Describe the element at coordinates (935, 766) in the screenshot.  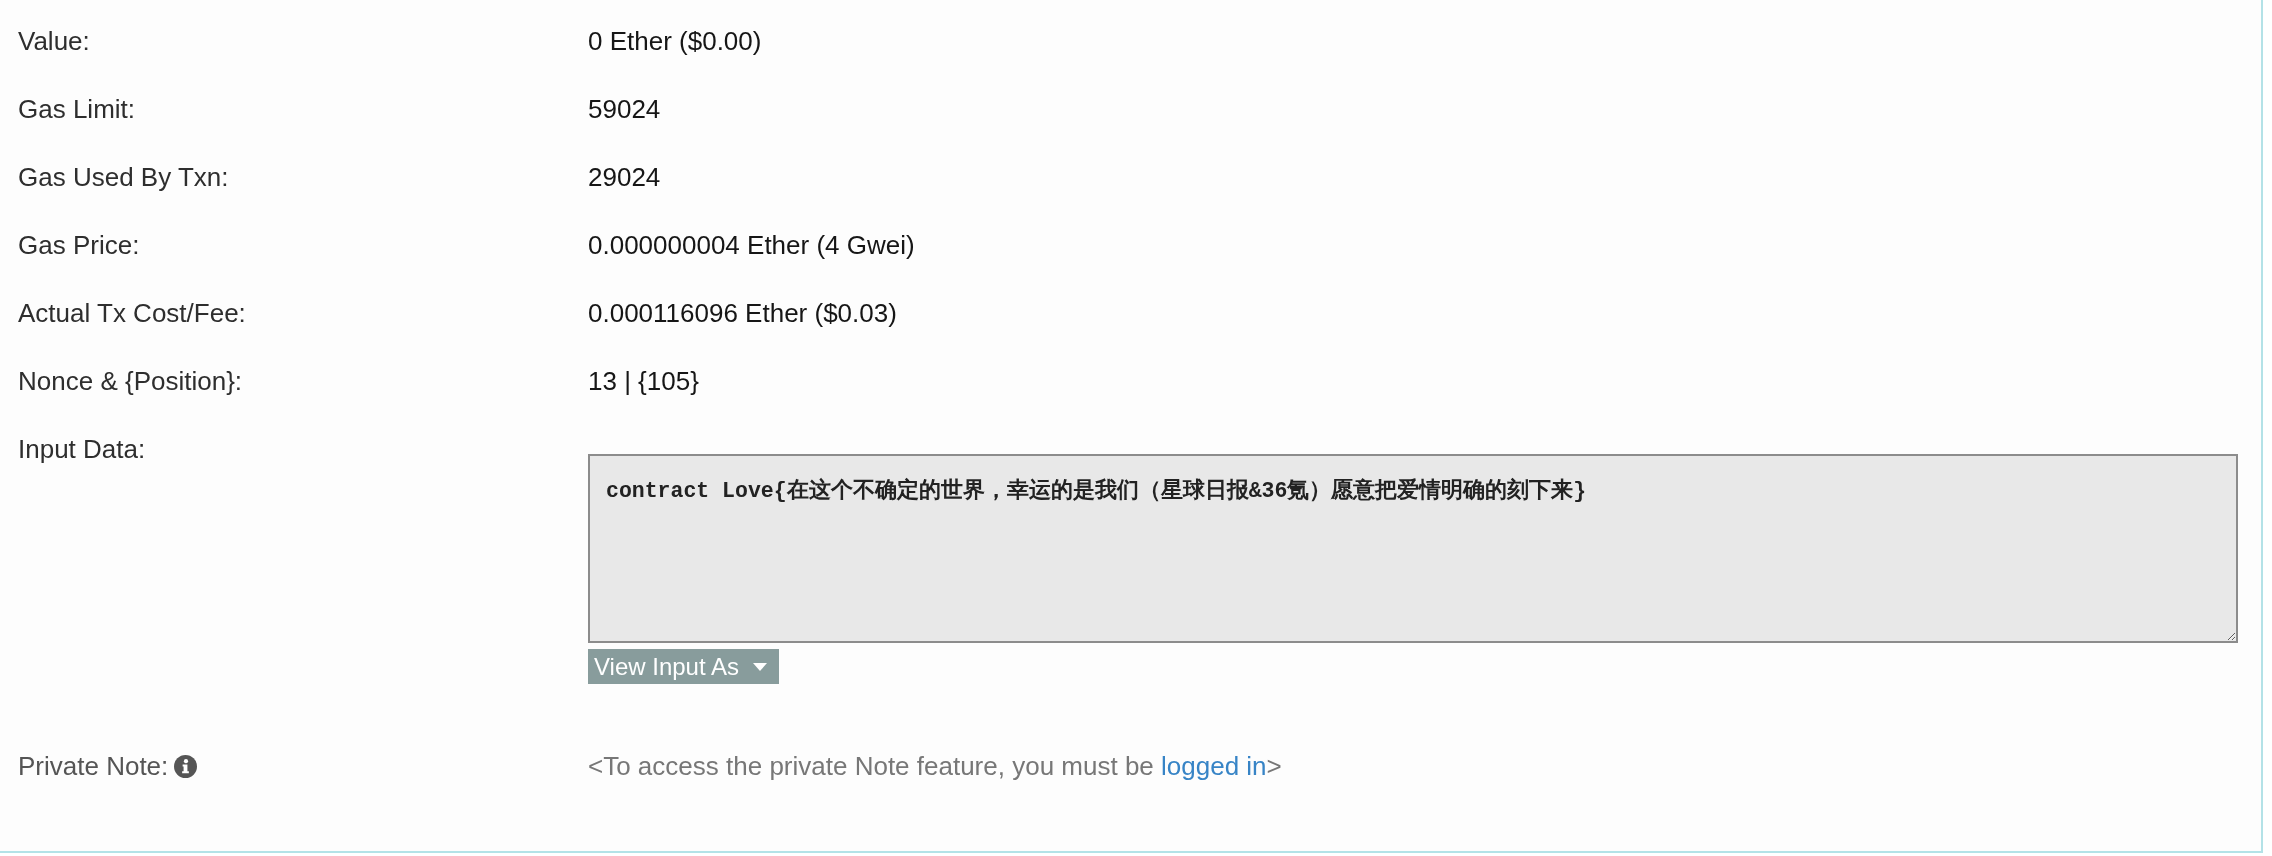
I see `private-note-message: <To access the private Note feature, you must be logged in>` at that location.